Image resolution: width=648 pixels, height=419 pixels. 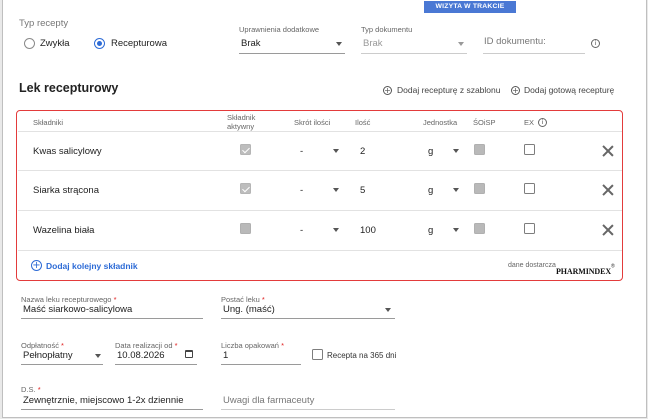 I want to click on payment-underline, so click(x=62, y=364).